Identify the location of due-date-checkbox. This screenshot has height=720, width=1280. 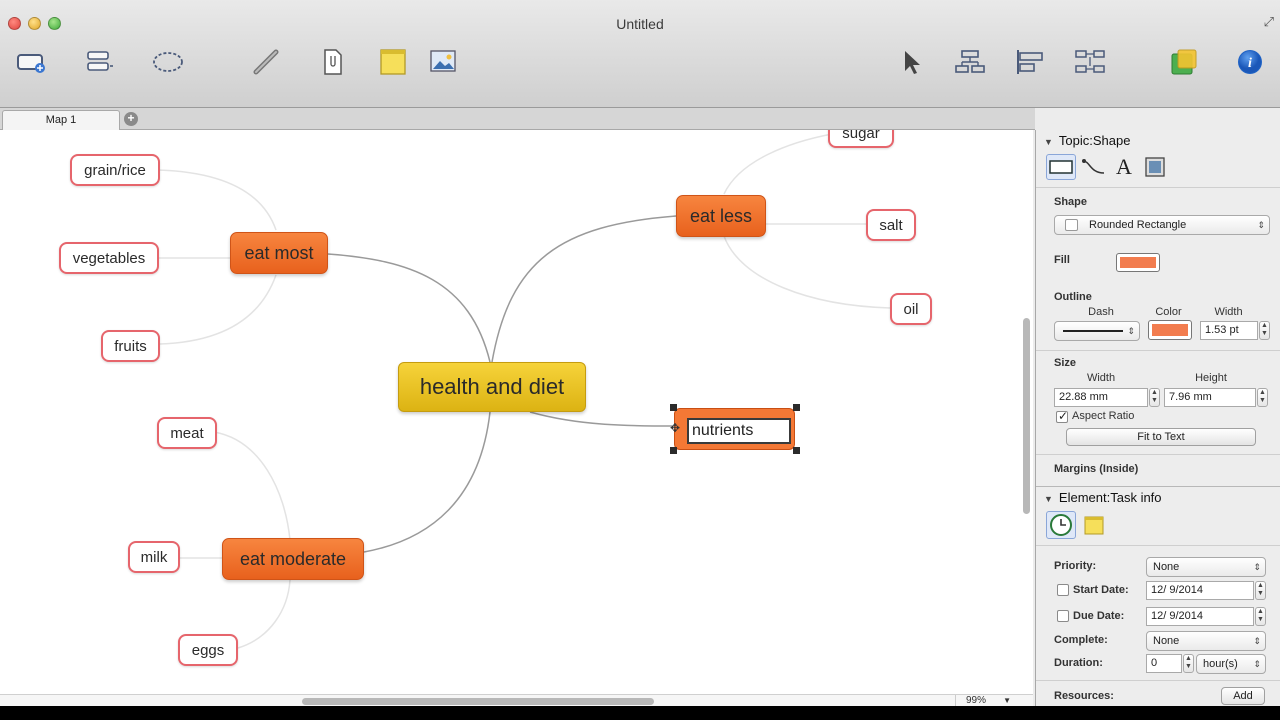
(1063, 616).